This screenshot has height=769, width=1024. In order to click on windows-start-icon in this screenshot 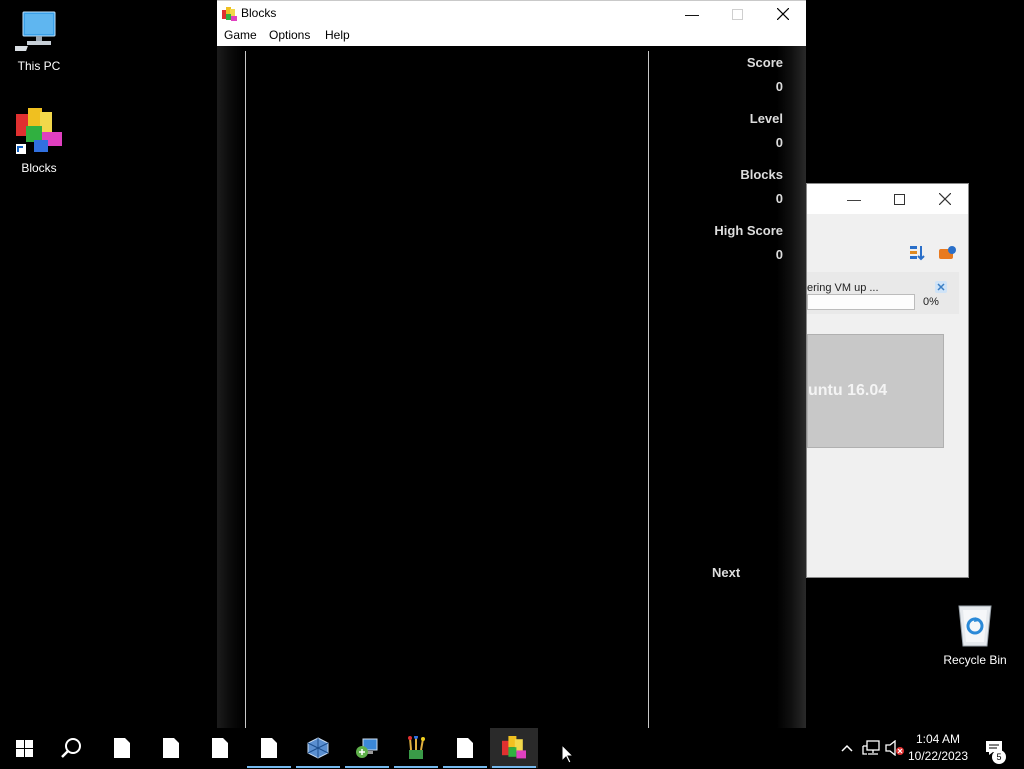, I will do `click(24, 748)`.